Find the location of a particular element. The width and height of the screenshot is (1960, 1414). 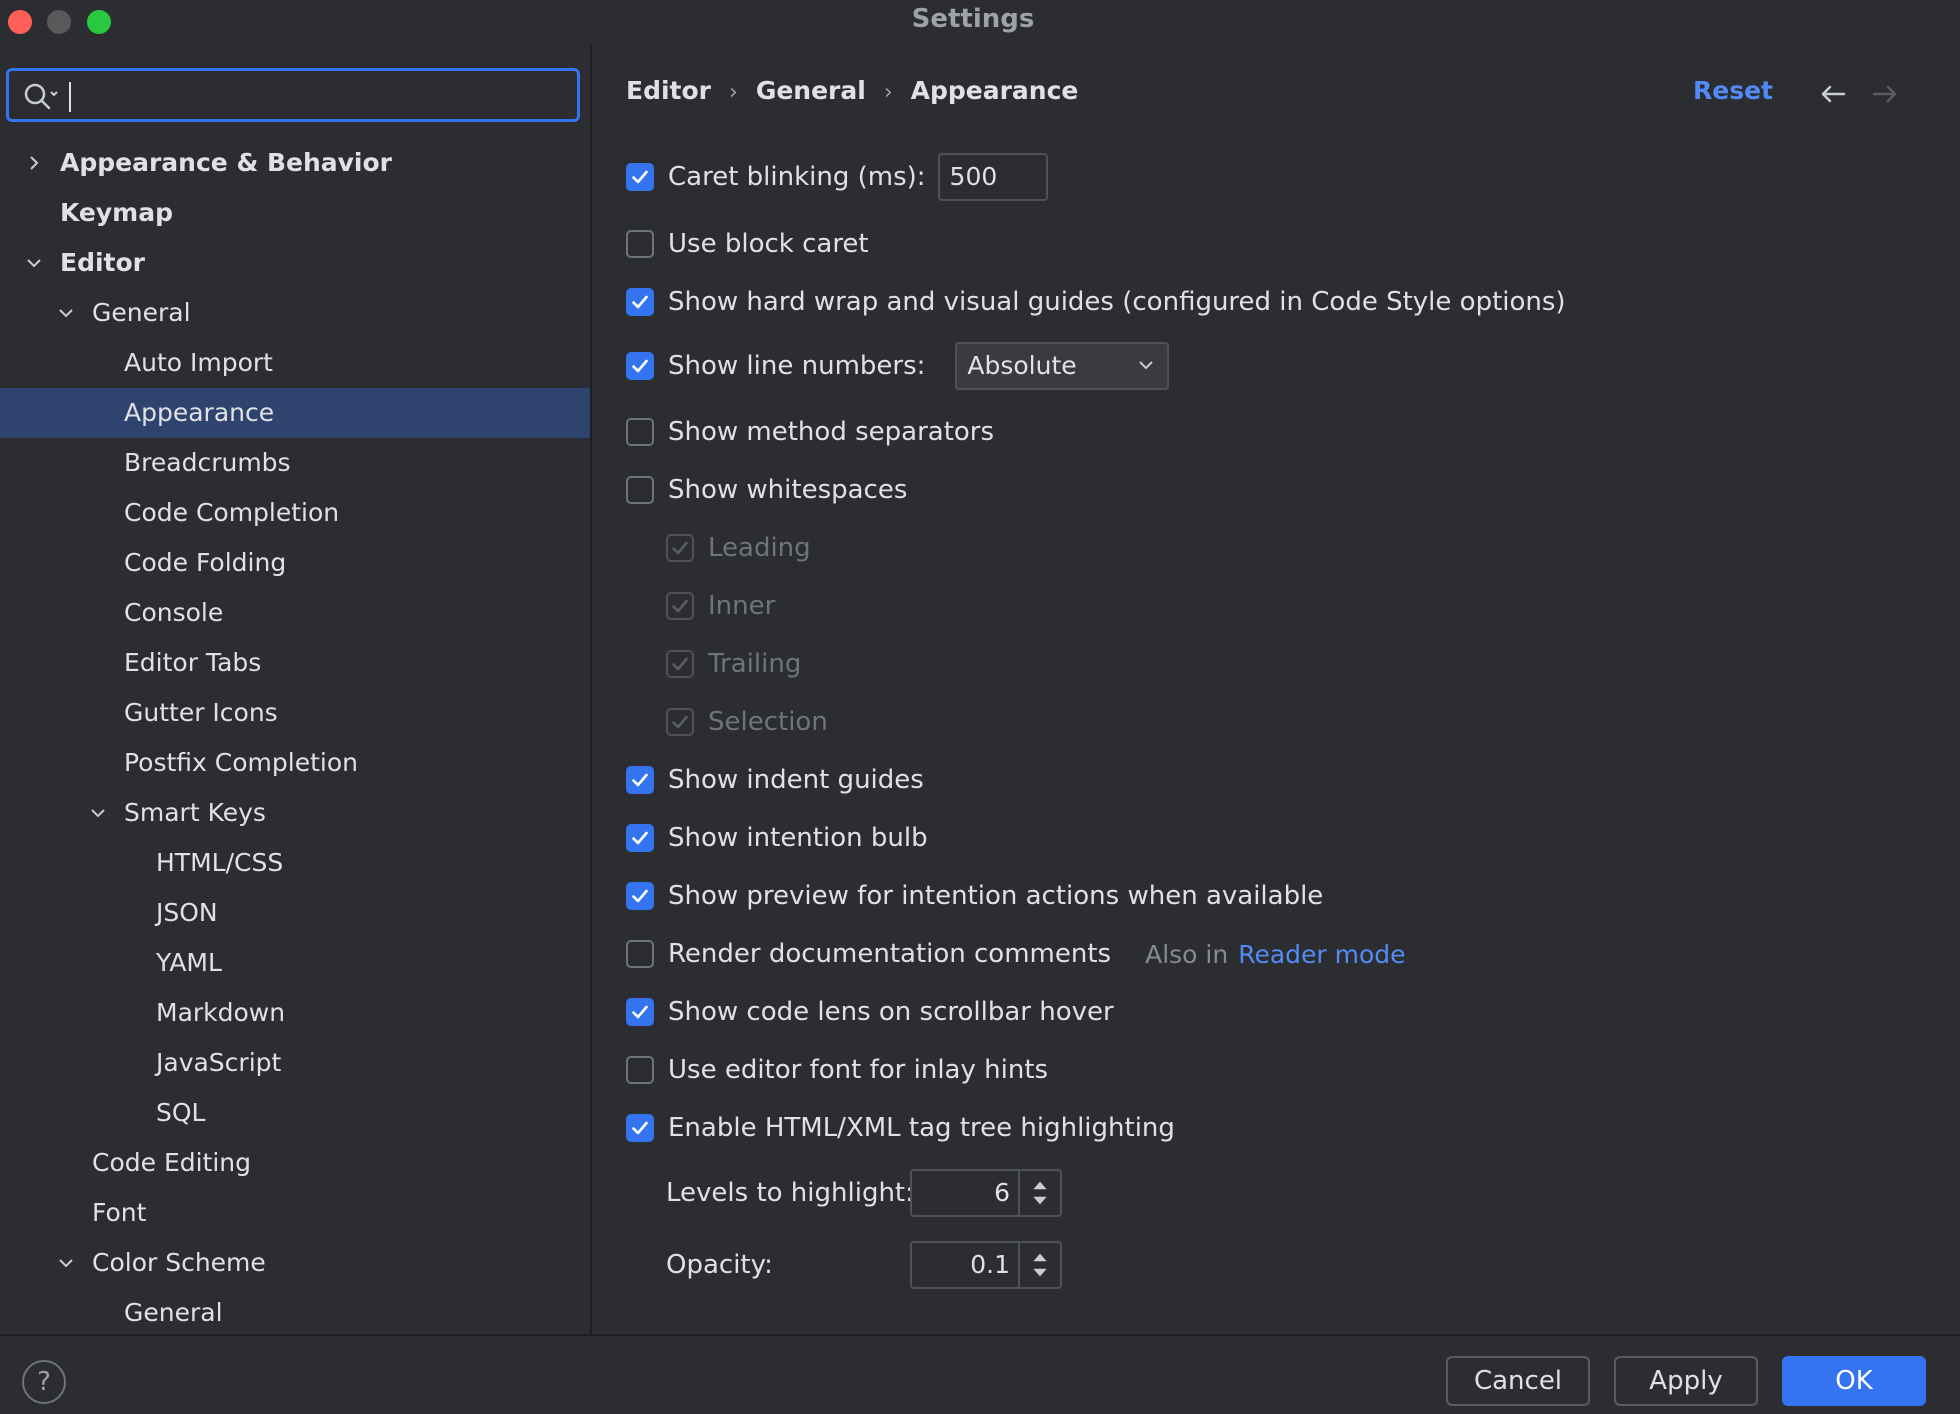

cancel-button: Cancel is located at coordinates (1518, 1381).